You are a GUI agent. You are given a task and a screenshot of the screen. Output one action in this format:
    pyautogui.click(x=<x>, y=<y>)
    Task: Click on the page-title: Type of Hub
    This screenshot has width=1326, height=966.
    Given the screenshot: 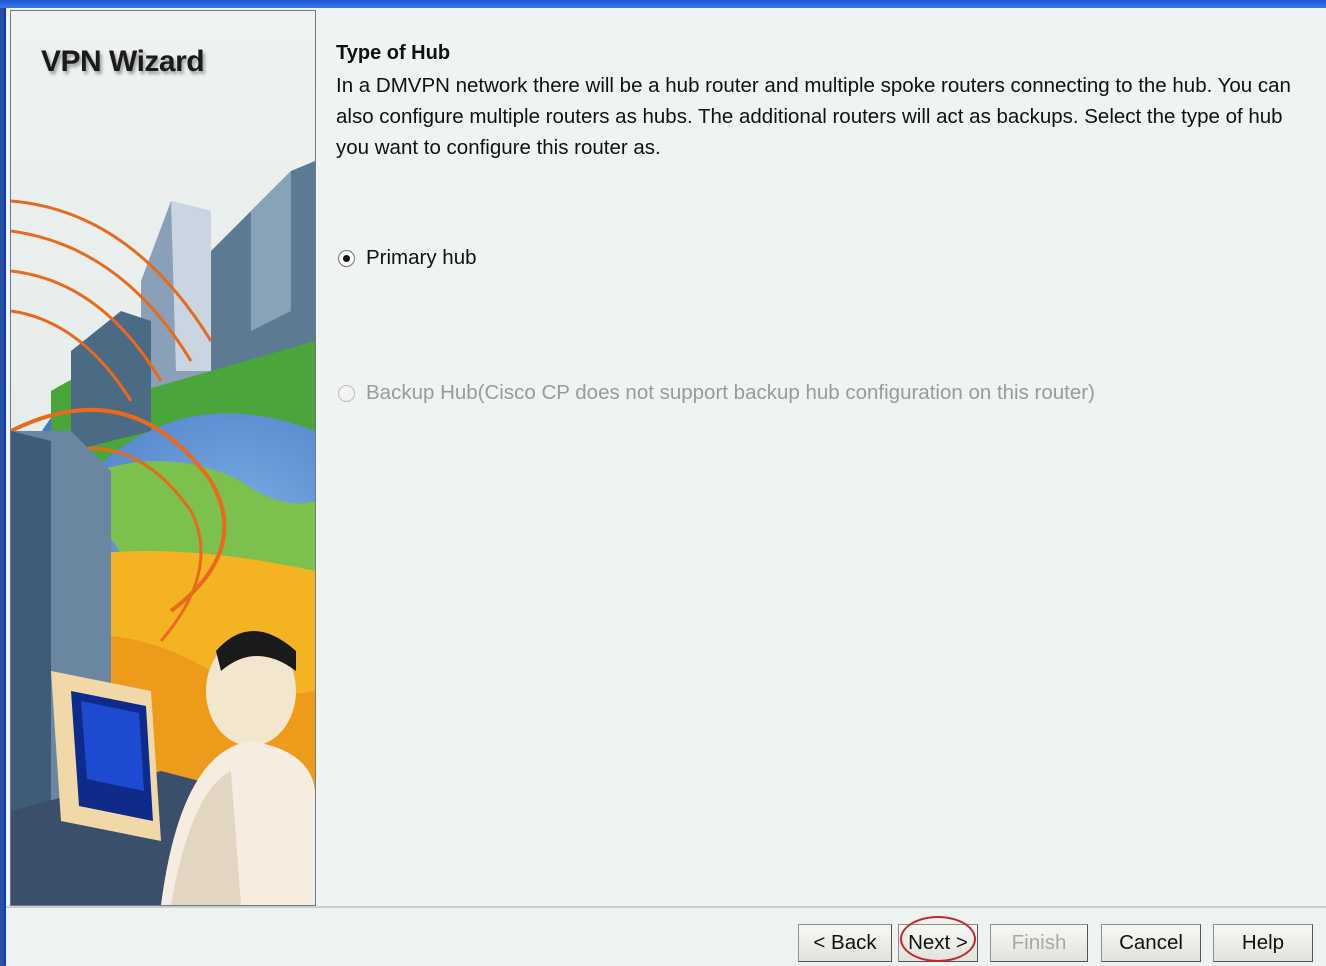 What is the action you would take?
    pyautogui.click(x=393, y=53)
    